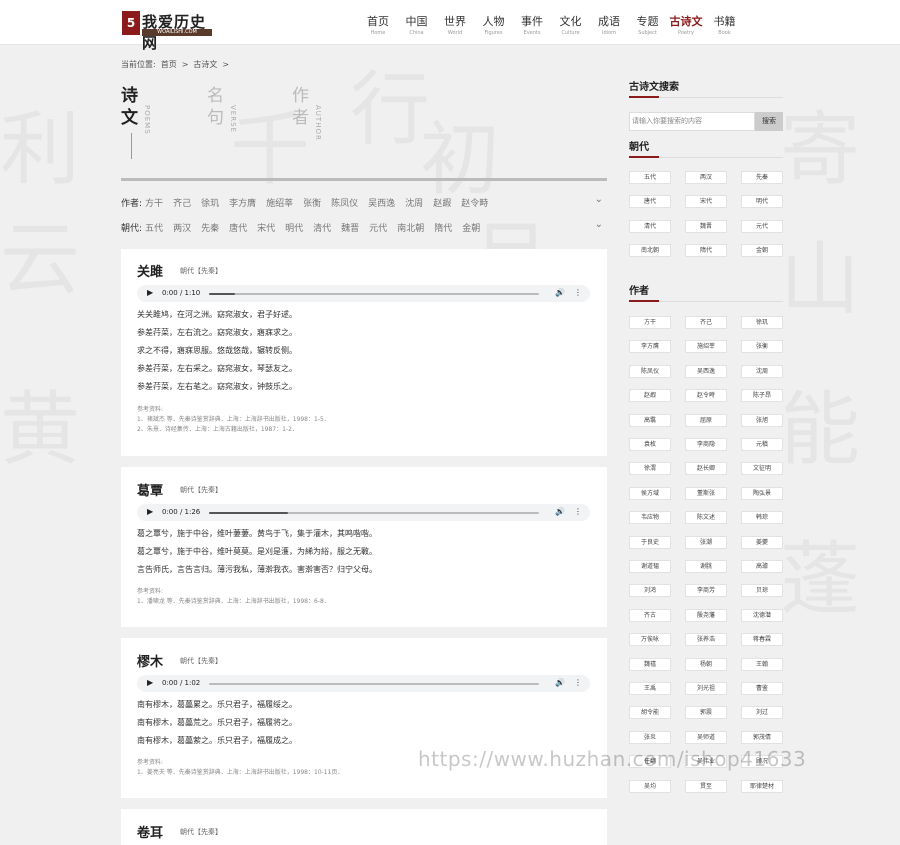 Image resolution: width=900 pixels, height=845 pixels. What do you see at coordinates (599, 224) in the screenshot?
I see `expand-chevron-icon: ⌄` at bounding box center [599, 224].